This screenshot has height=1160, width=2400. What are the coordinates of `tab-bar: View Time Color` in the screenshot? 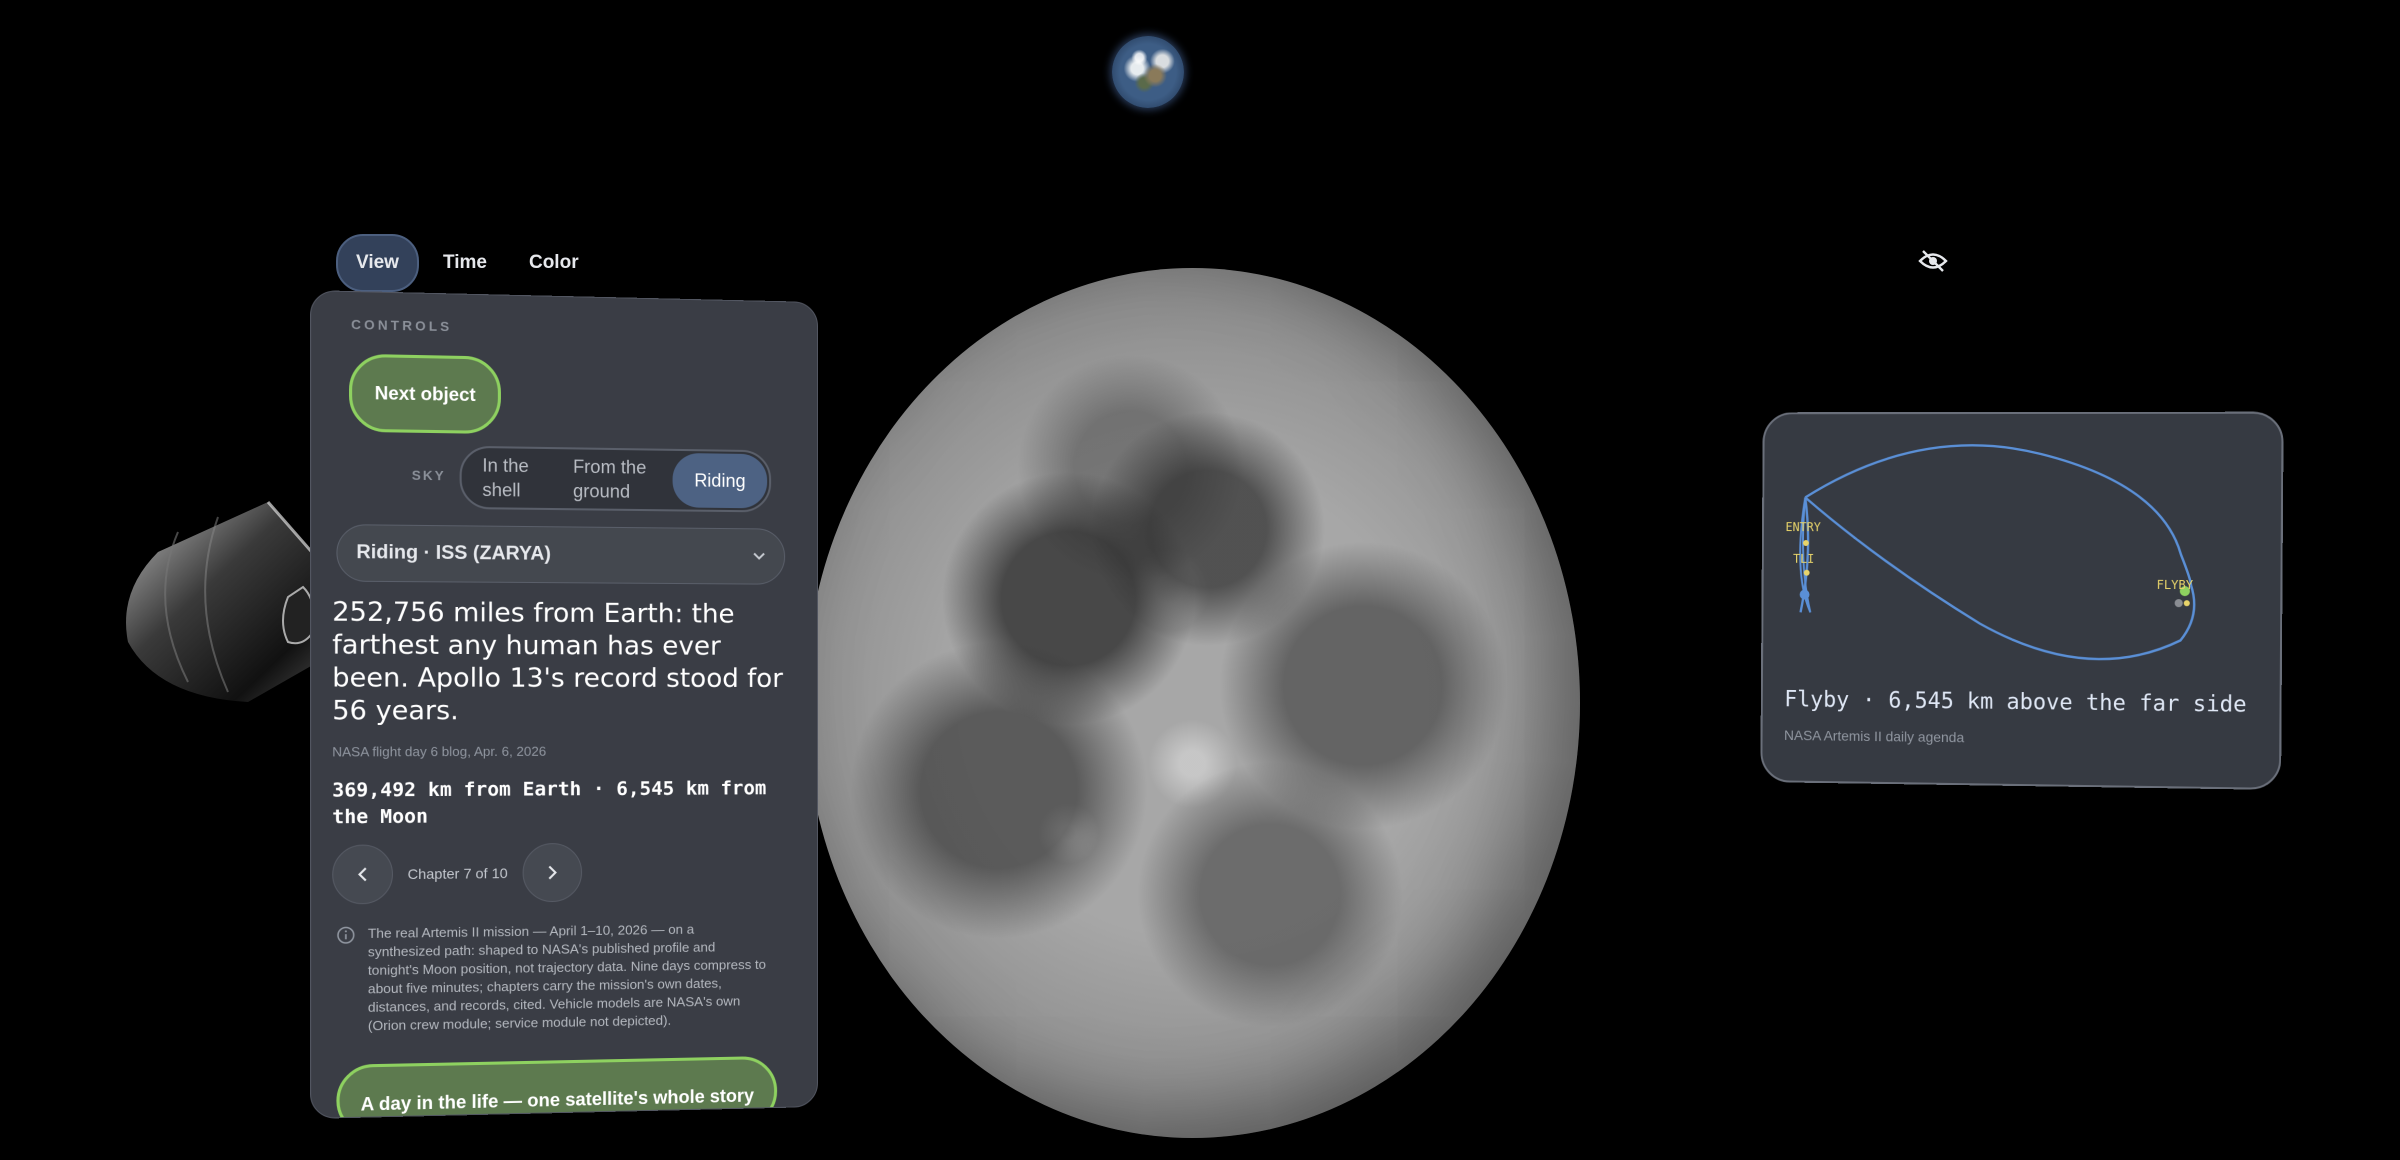 It's located at (466, 263).